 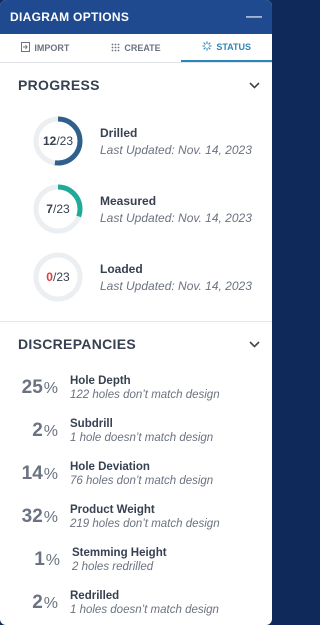 What do you see at coordinates (26, 48) in the screenshot?
I see `import-icon` at bounding box center [26, 48].